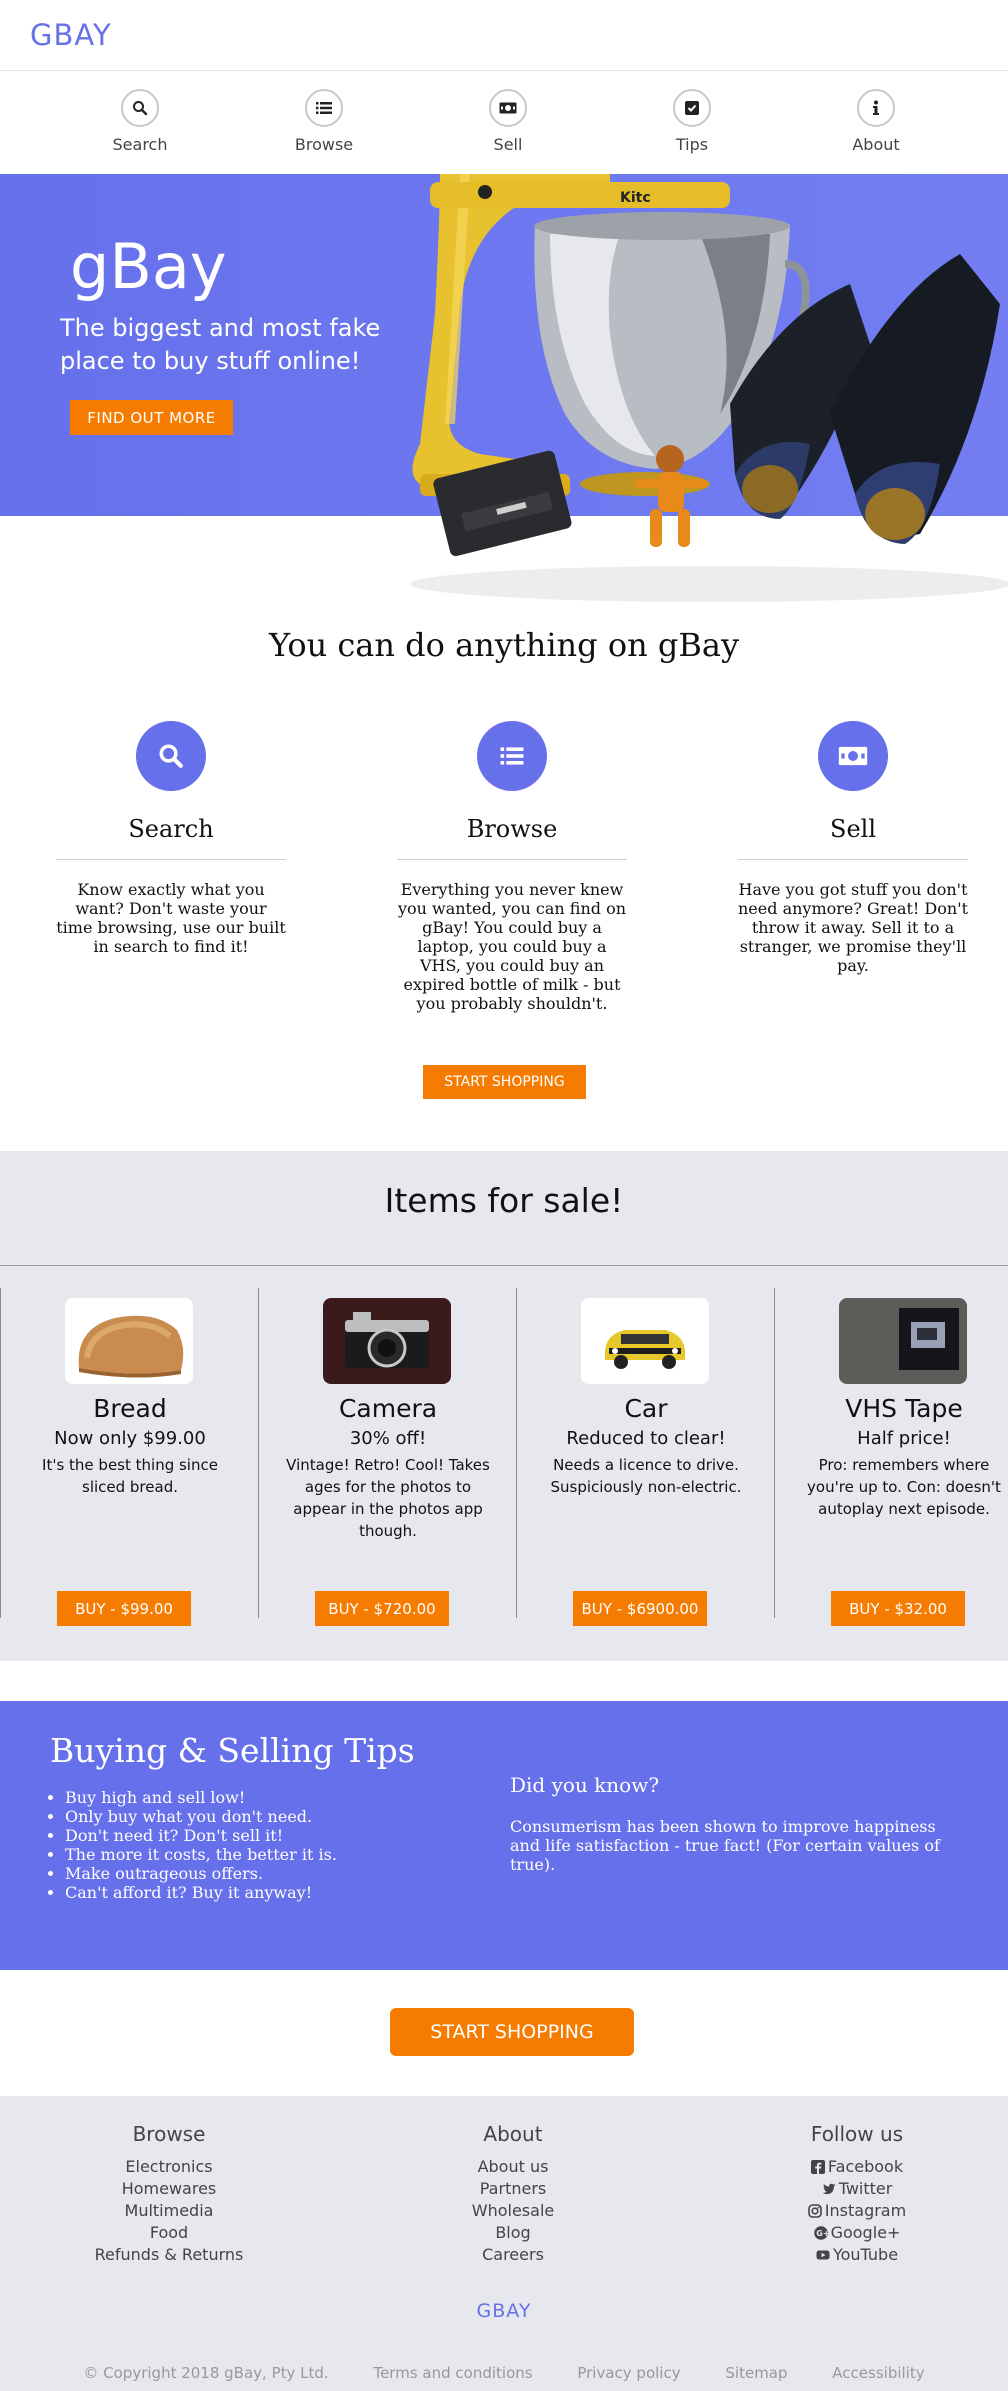 The height and width of the screenshot is (2391, 1008). What do you see at coordinates (865, 2232) in the screenshot?
I see `social-label: Google+` at bounding box center [865, 2232].